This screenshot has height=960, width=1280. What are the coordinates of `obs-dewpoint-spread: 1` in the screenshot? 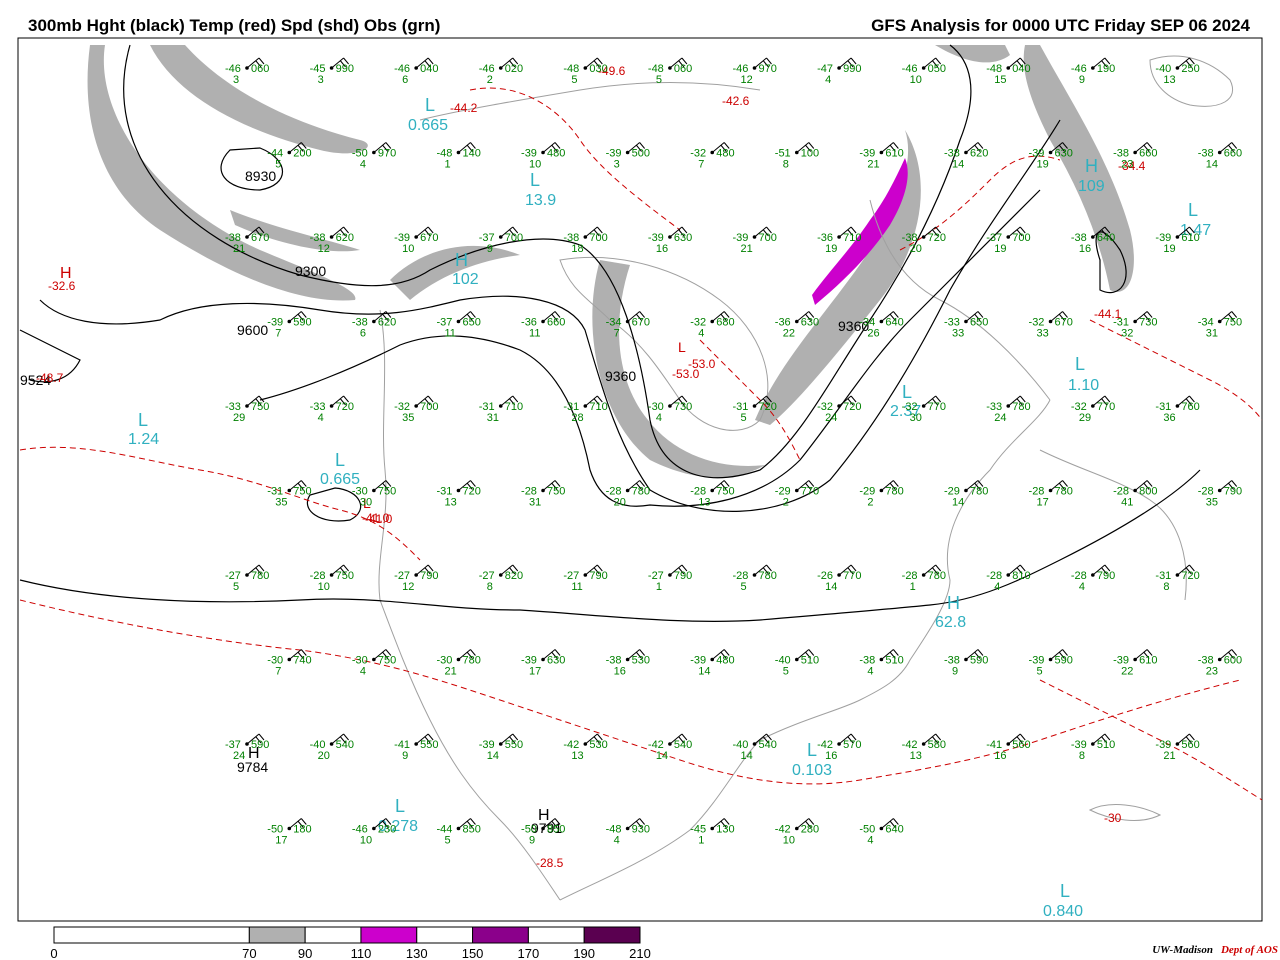 It's located at (447, 165).